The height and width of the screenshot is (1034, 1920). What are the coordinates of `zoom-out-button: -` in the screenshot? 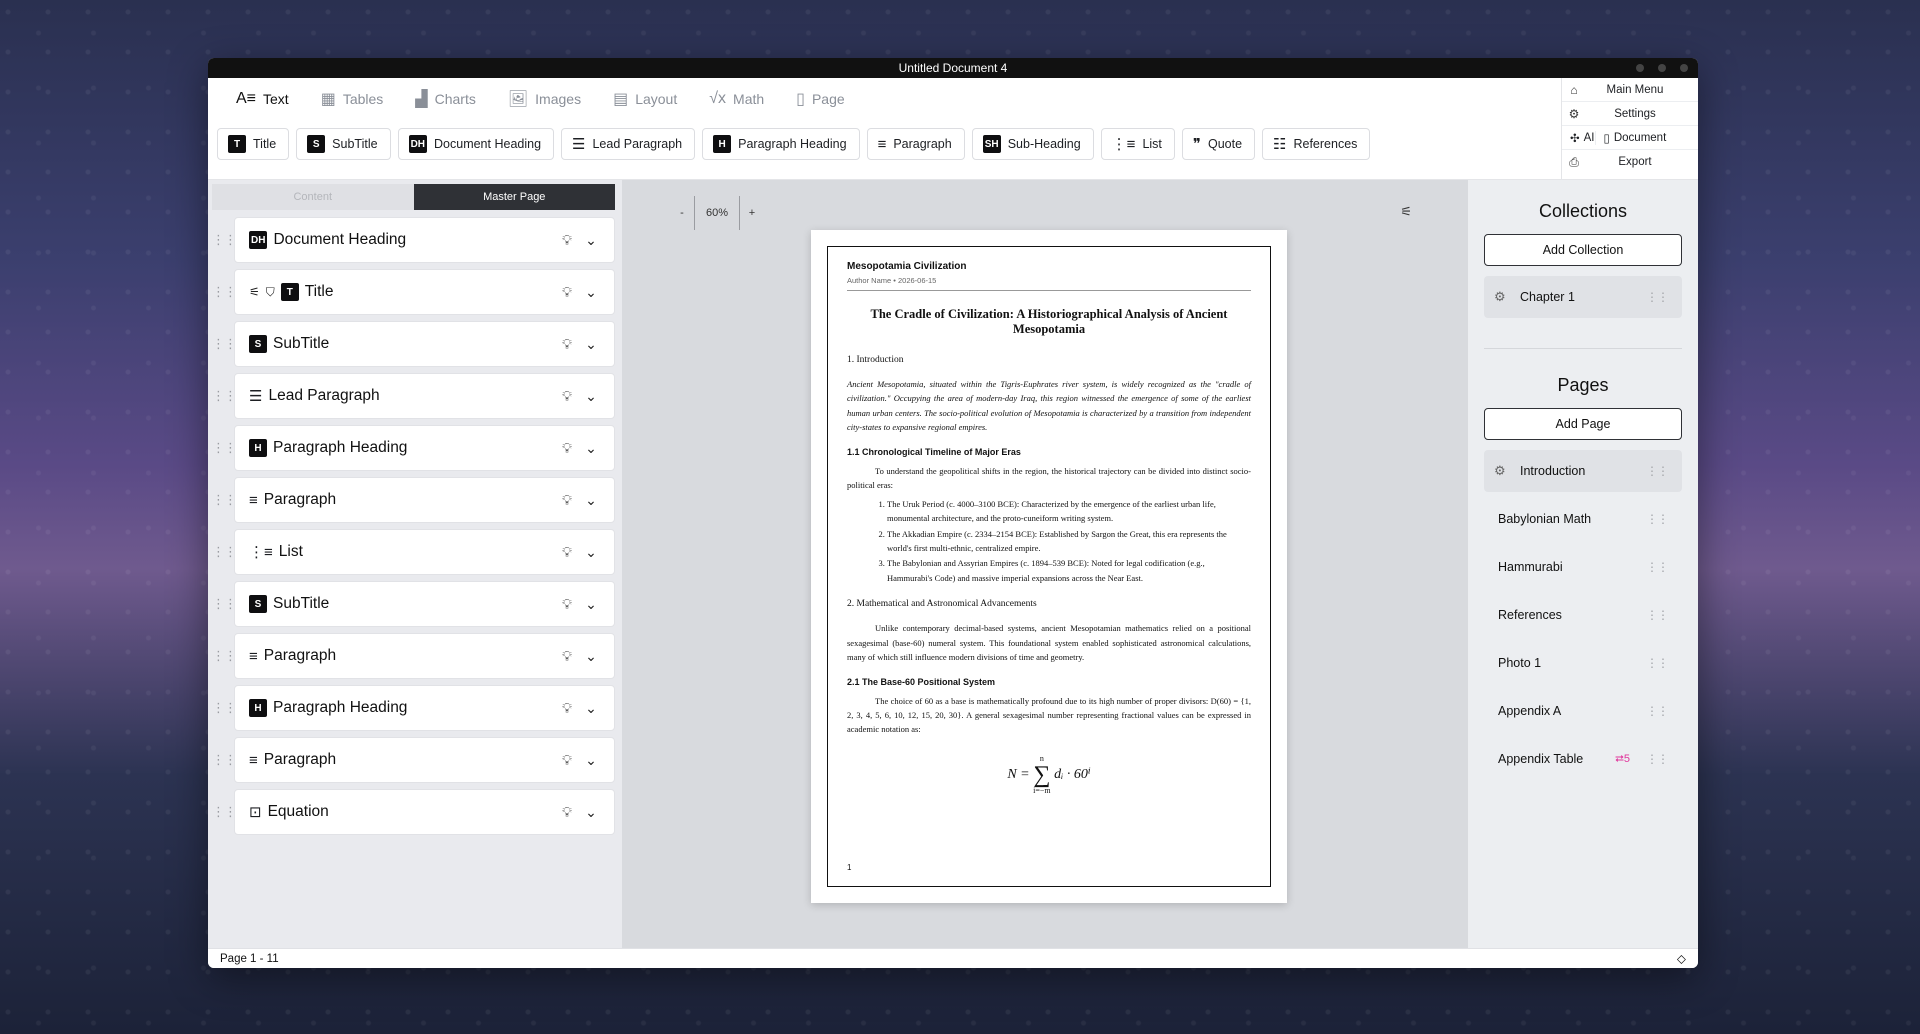 It's located at (682, 213).